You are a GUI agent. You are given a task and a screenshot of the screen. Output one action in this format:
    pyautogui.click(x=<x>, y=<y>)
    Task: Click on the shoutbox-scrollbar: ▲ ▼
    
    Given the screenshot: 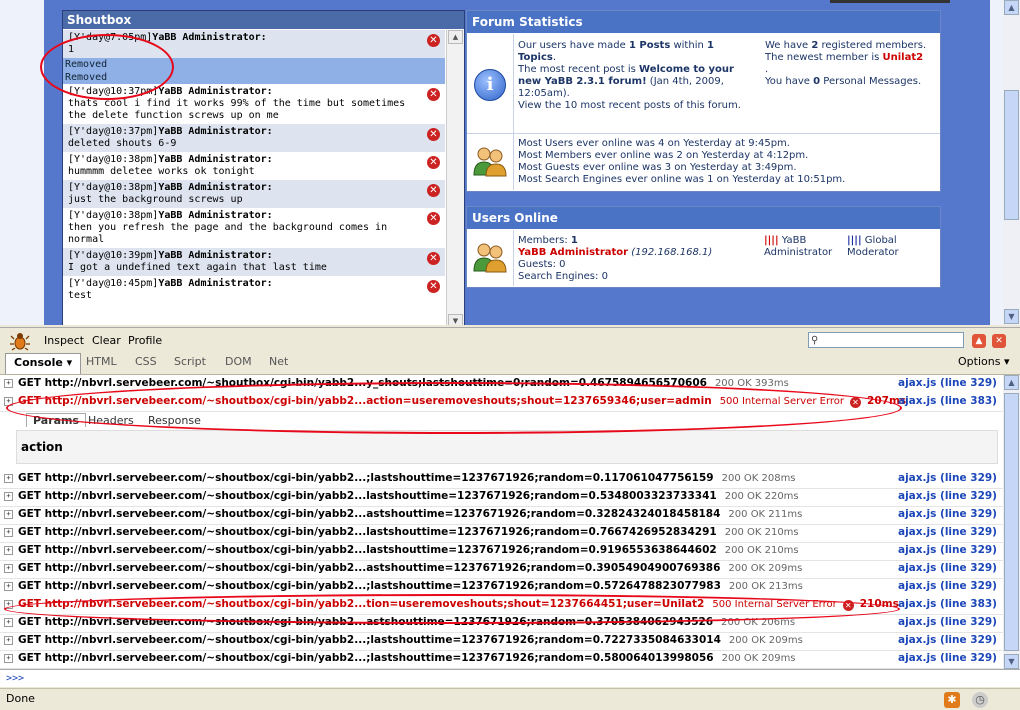 What is the action you would take?
    pyautogui.click(x=455, y=177)
    